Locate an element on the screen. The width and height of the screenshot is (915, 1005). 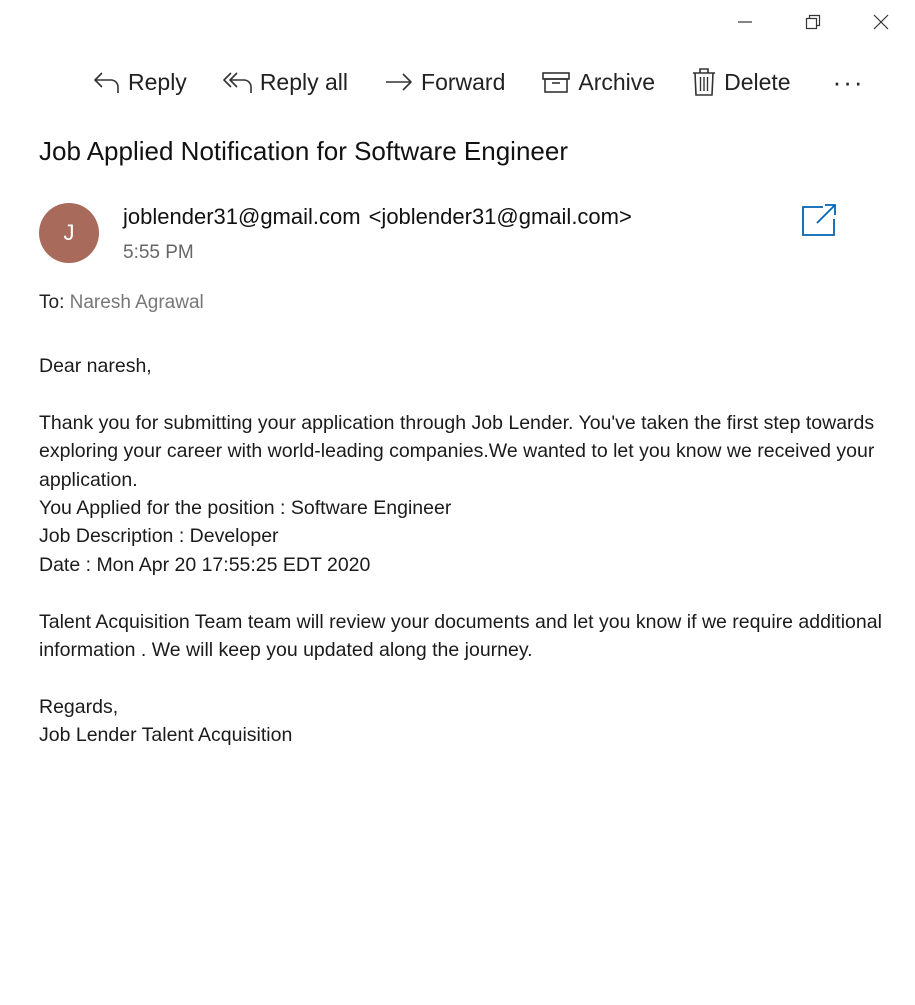
sender-address: <joblender31@gmail.com> is located at coordinates (500, 216).